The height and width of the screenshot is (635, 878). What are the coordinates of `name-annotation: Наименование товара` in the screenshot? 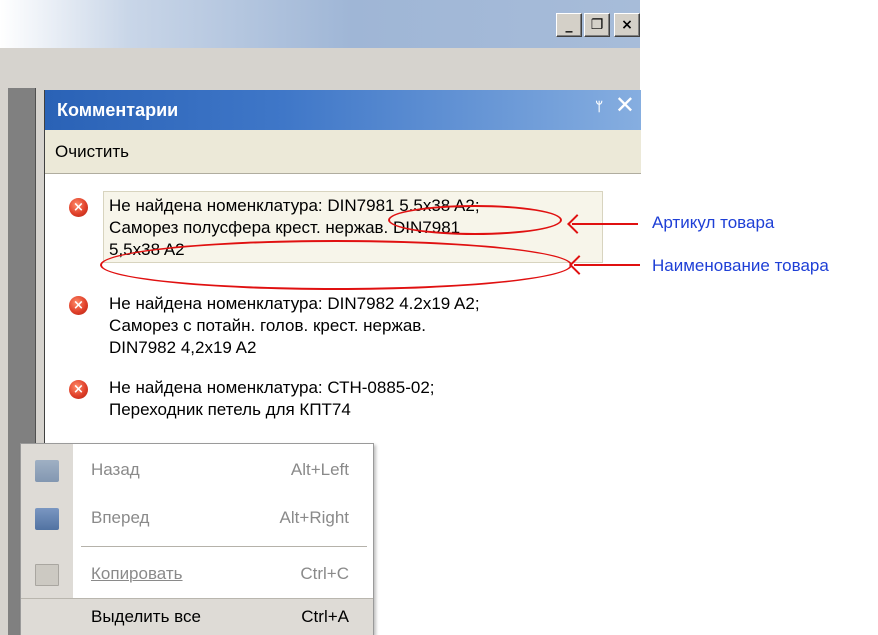 It's located at (740, 265).